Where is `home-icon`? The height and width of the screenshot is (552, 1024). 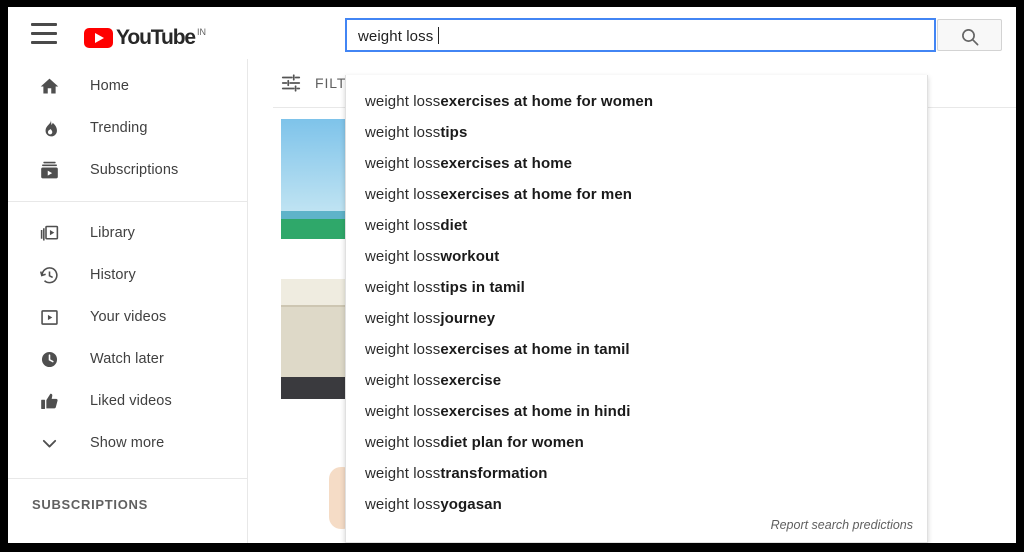 home-icon is located at coordinates (49, 86).